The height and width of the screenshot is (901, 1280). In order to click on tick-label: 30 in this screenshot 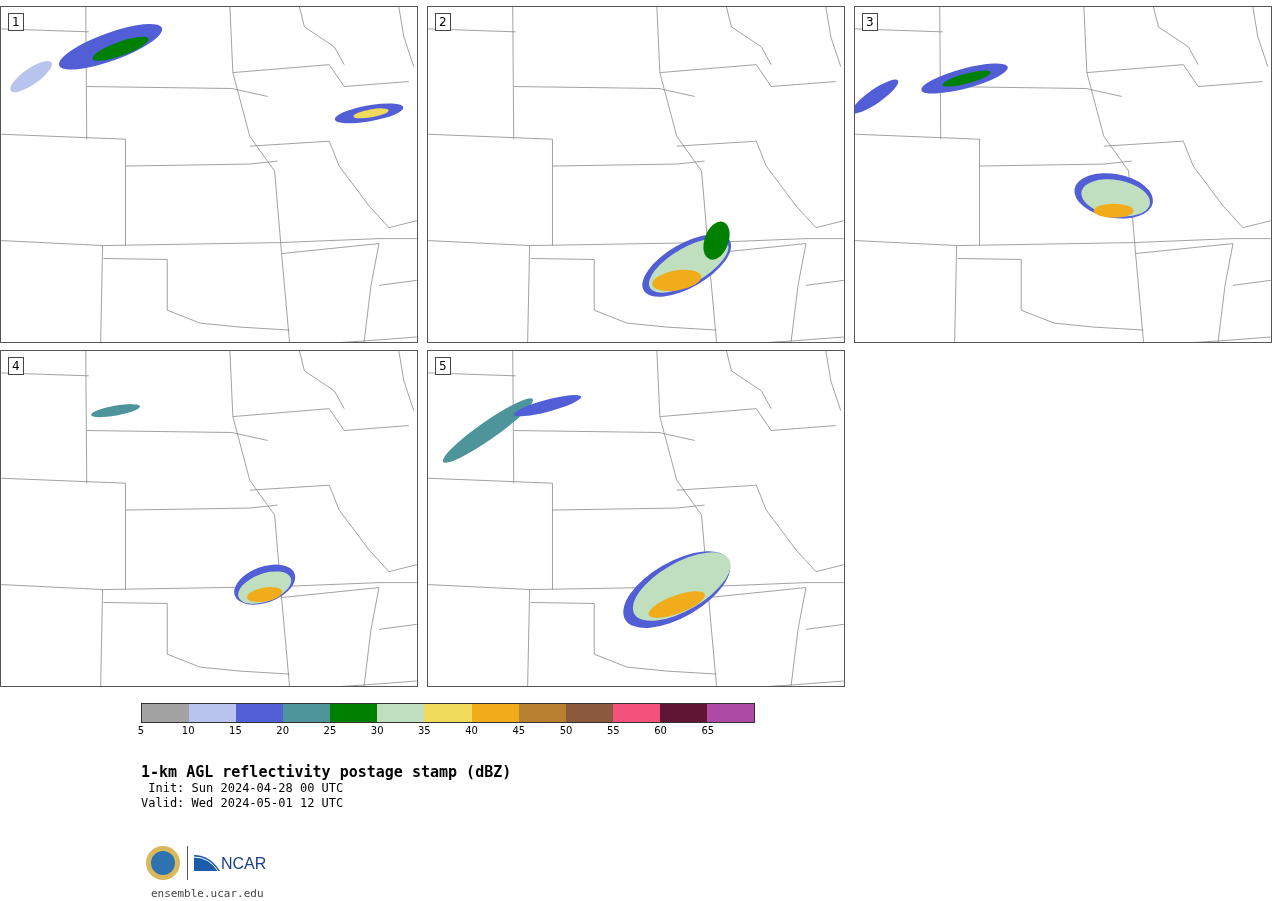, I will do `click(377, 730)`.